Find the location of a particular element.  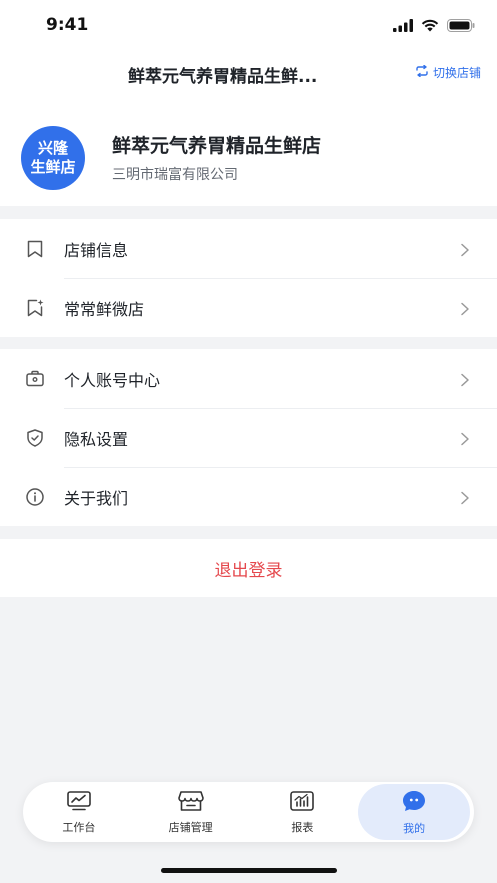

menu-group-store: 店铺信息 常常鲜微店 is located at coordinates (248, 278).